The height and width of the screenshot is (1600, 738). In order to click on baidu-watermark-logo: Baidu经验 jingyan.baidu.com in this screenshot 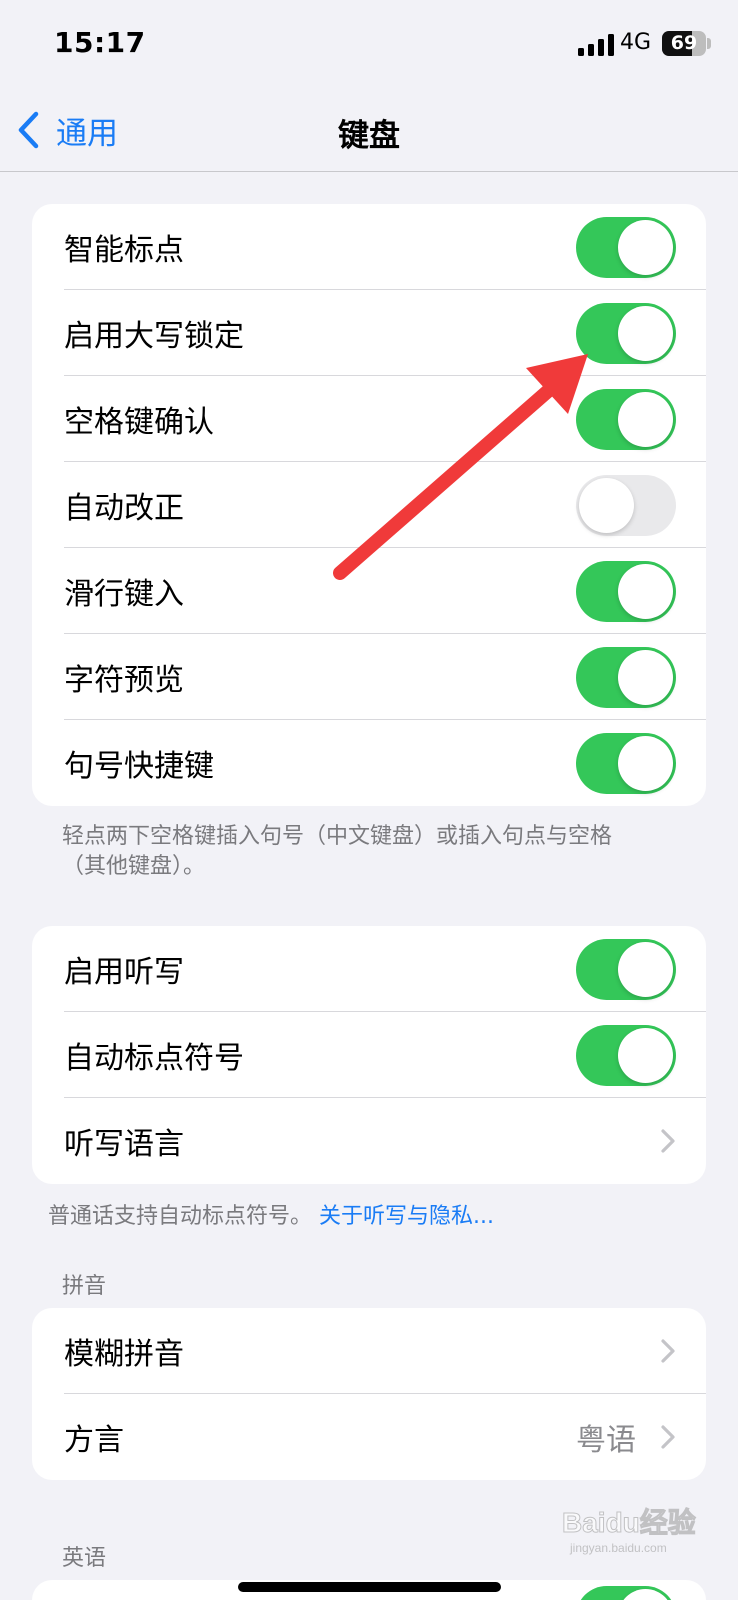, I will do `click(629, 1531)`.